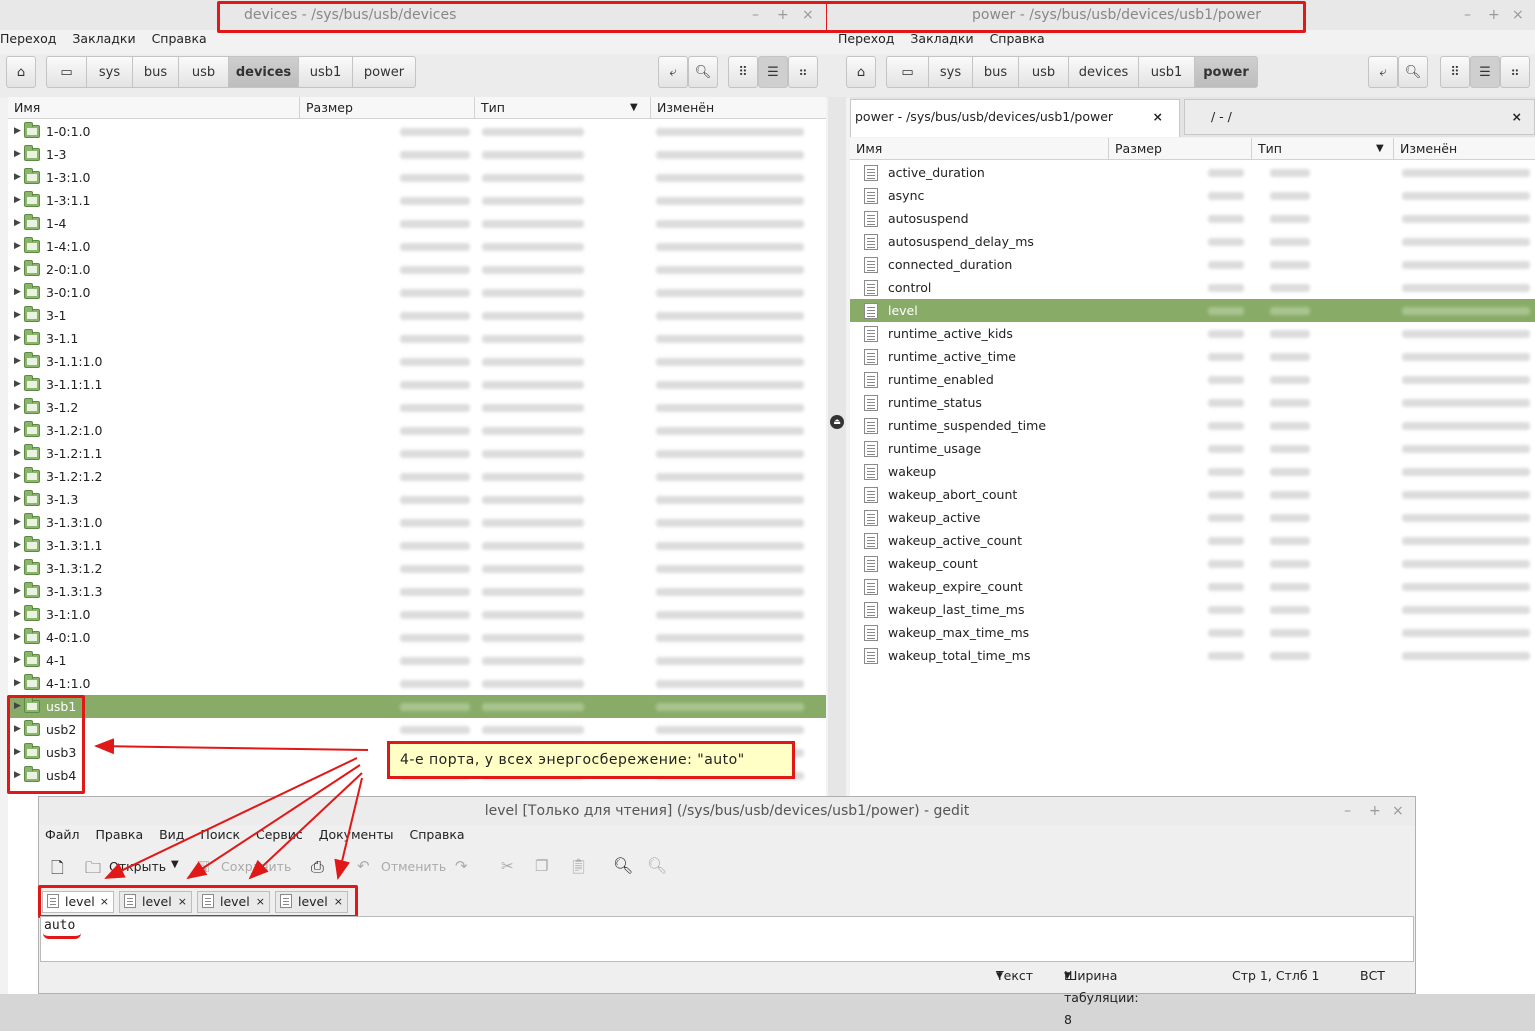 This screenshot has width=1535, height=1031. I want to click on annotation-arrows, so click(231, 809).